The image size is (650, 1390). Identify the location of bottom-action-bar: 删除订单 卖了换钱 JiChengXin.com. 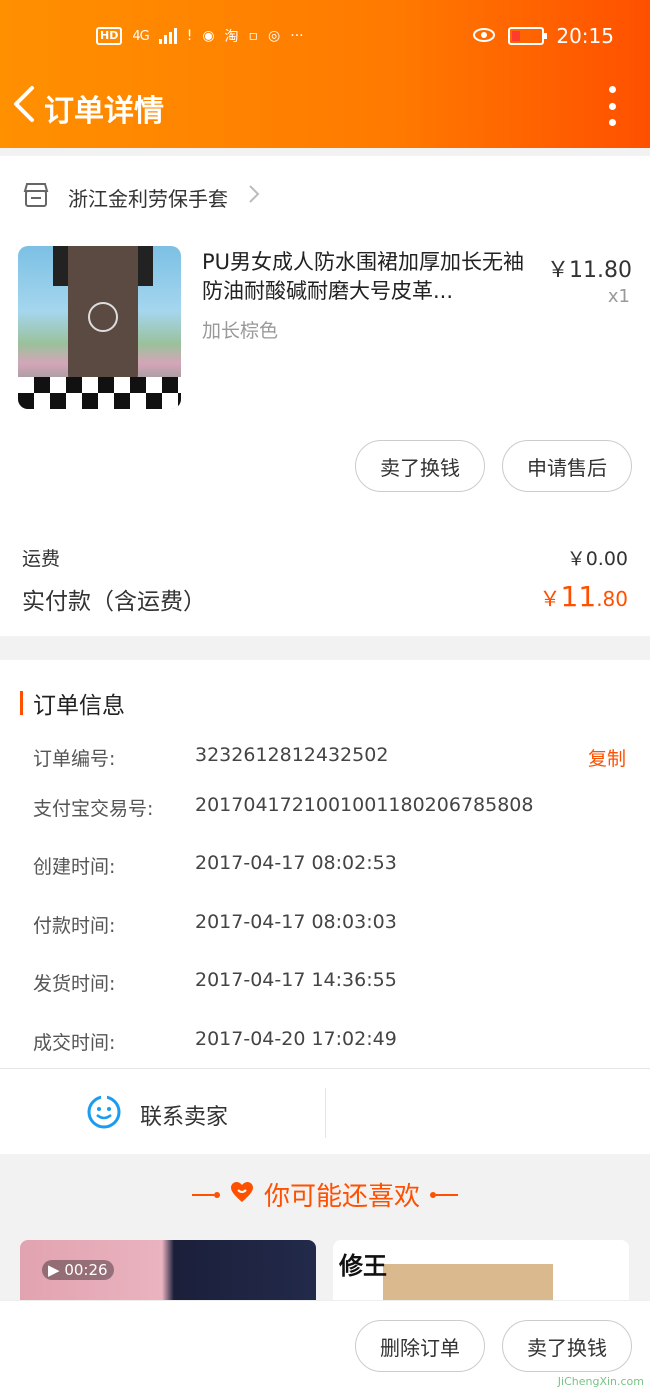
(325, 1345).